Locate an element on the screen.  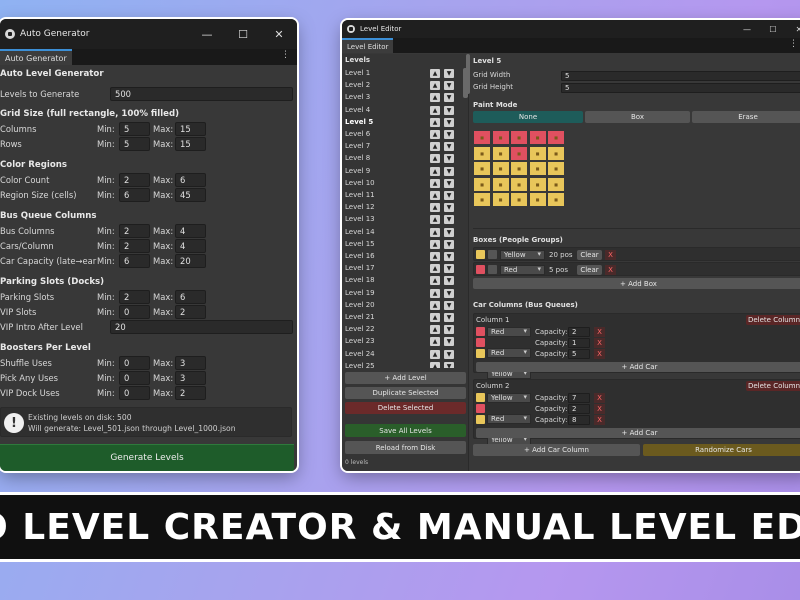
color-regions-min-field: 2 is located at coordinates (134, 180).